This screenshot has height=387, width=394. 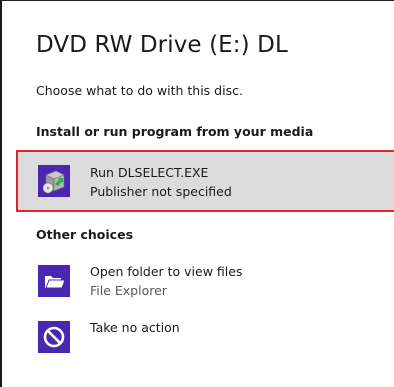 I want to click on run-program-publisher: Publisher not specified, so click(x=161, y=191).